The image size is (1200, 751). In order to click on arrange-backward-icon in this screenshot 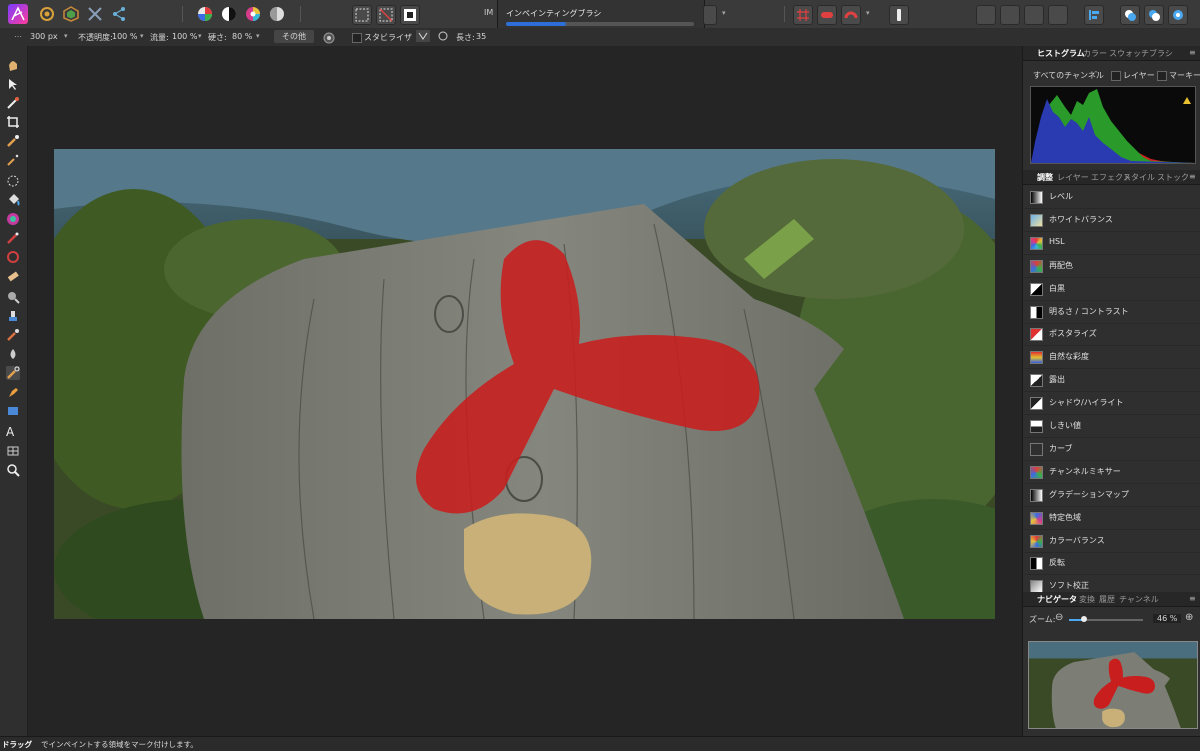, I will do `click(1010, 15)`.